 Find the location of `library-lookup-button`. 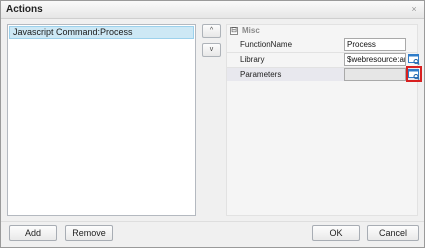

library-lookup-button is located at coordinates (414, 59).